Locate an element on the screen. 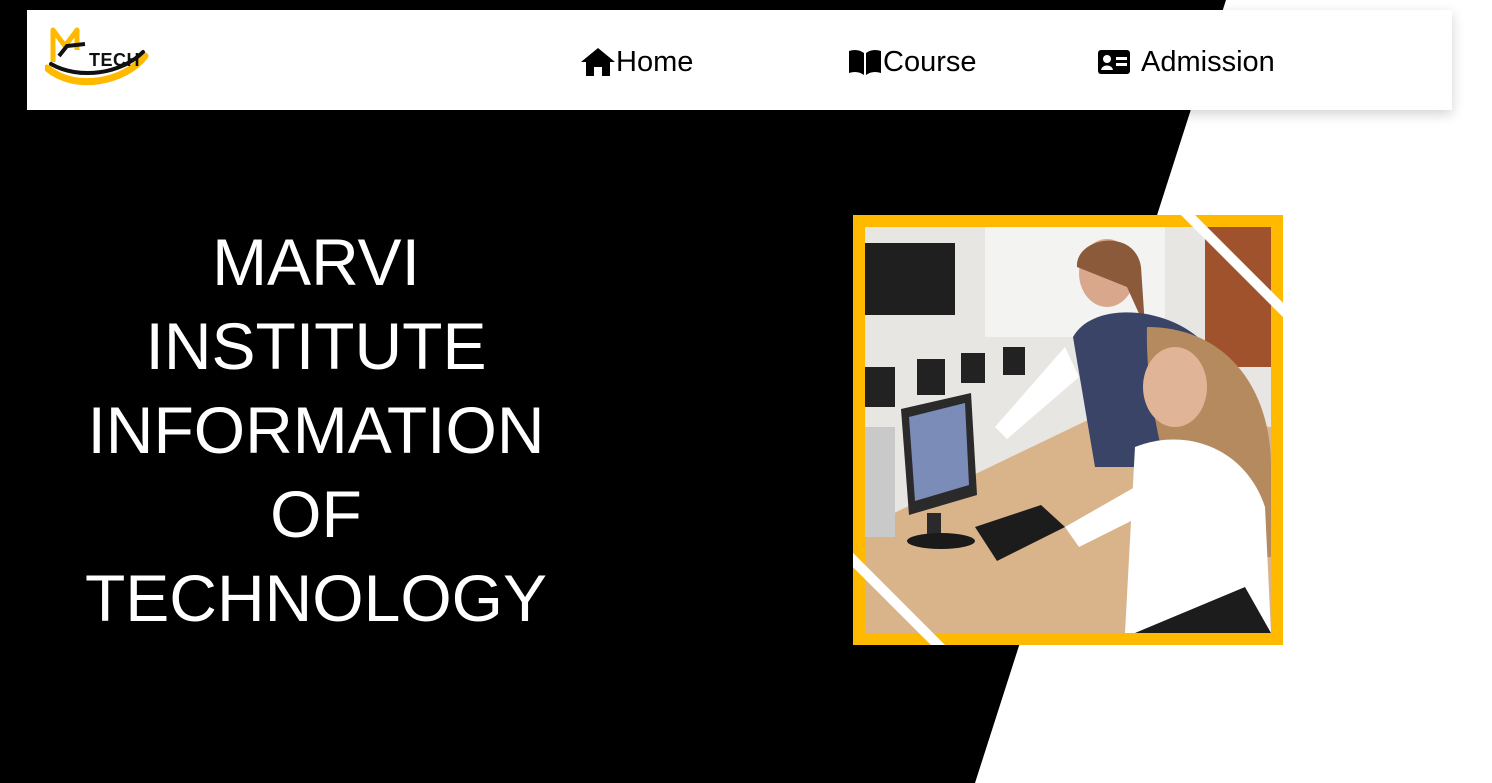 Image resolution: width=1492 pixels, height=783 pixels. nav-item-admission-label: Admission is located at coordinates (1208, 61).